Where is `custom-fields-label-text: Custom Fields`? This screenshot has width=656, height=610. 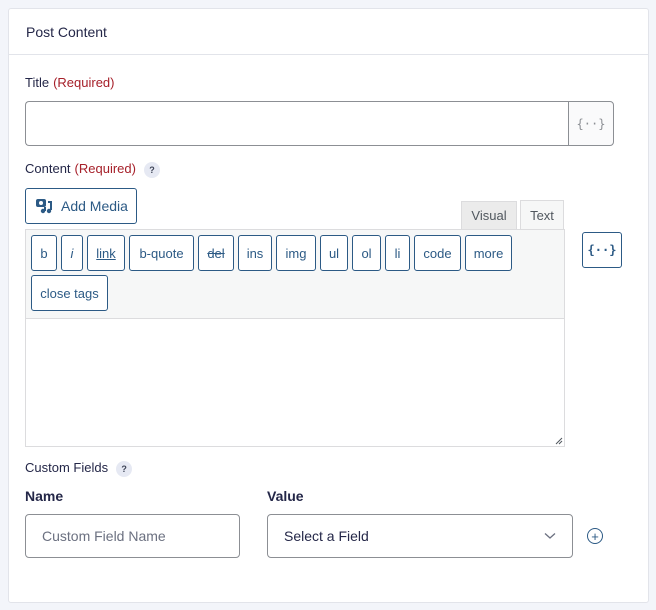 custom-fields-label-text: Custom Fields is located at coordinates (67, 467).